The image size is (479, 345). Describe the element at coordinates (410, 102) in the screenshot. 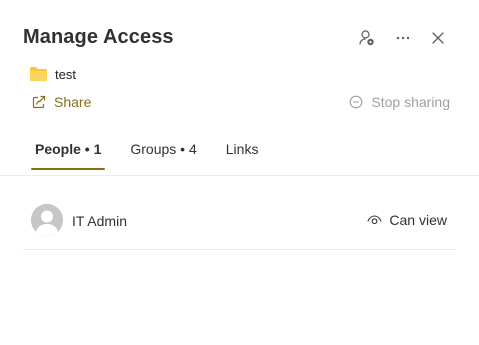

I see `stop-sharing-label: Stop sharing` at that location.